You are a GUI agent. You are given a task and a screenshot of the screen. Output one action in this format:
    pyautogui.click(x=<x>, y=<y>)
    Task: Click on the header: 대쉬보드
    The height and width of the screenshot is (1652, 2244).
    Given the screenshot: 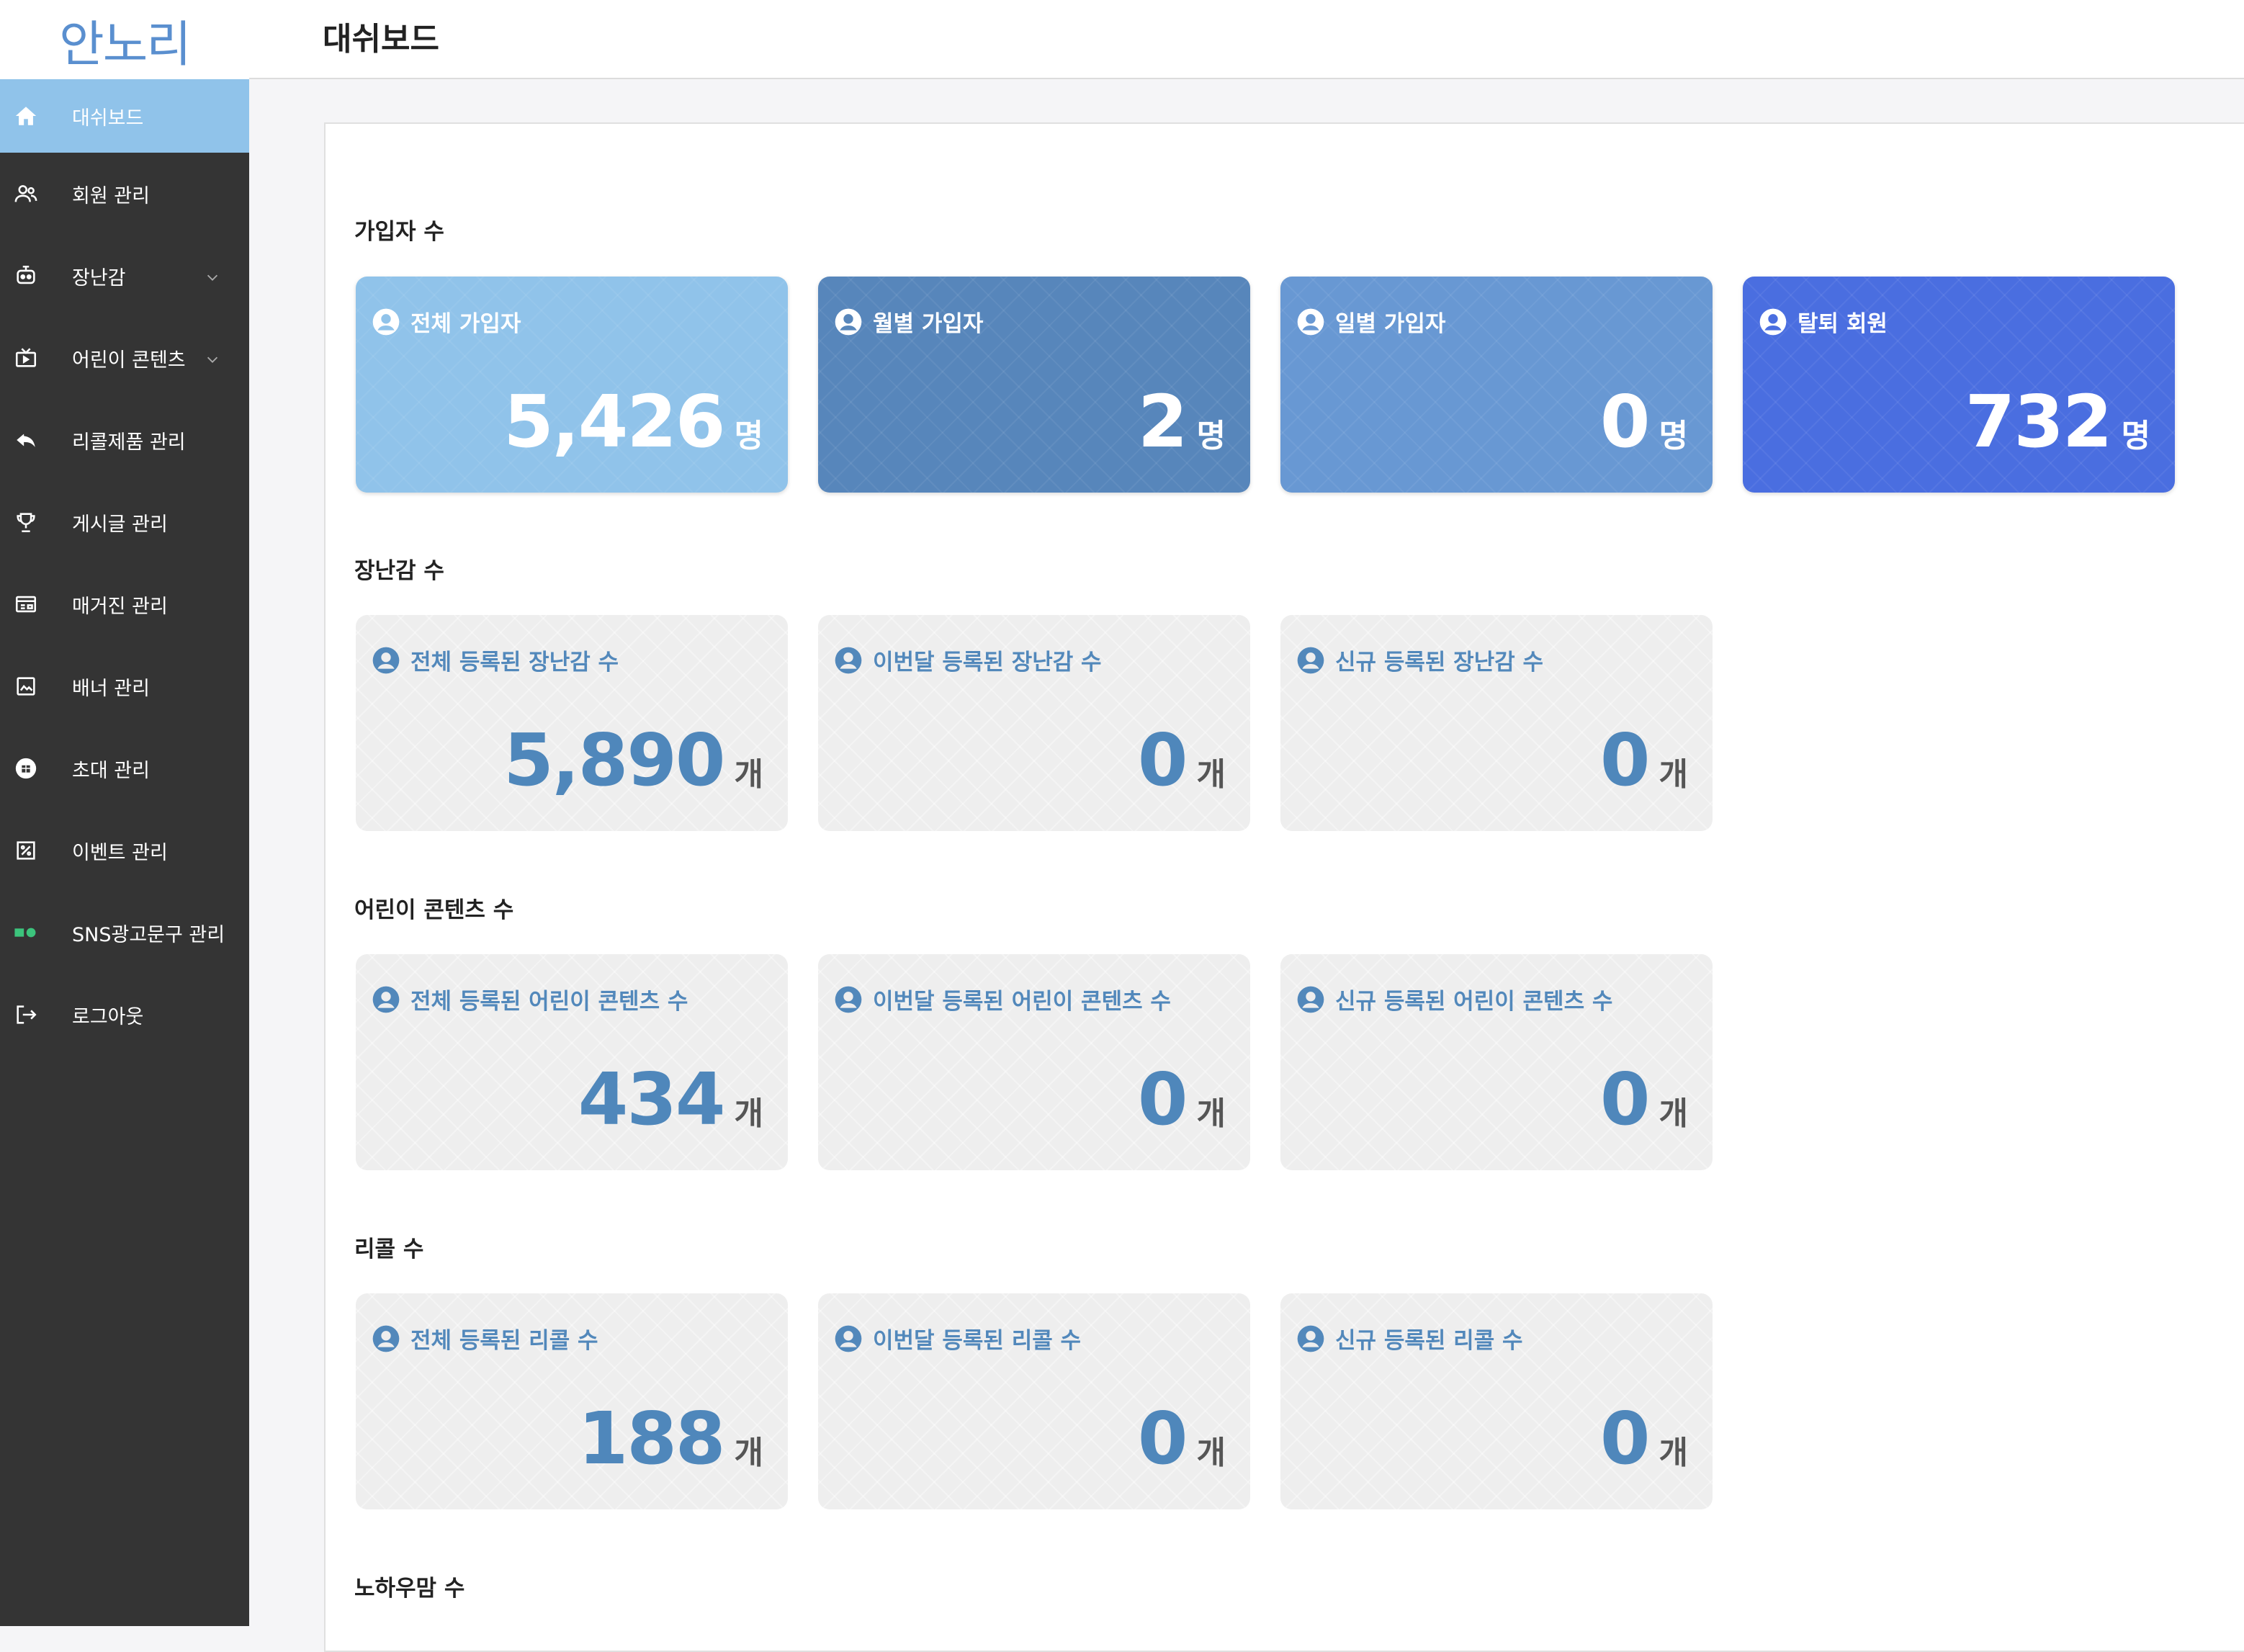 What is the action you would take?
    pyautogui.click(x=1246, y=39)
    